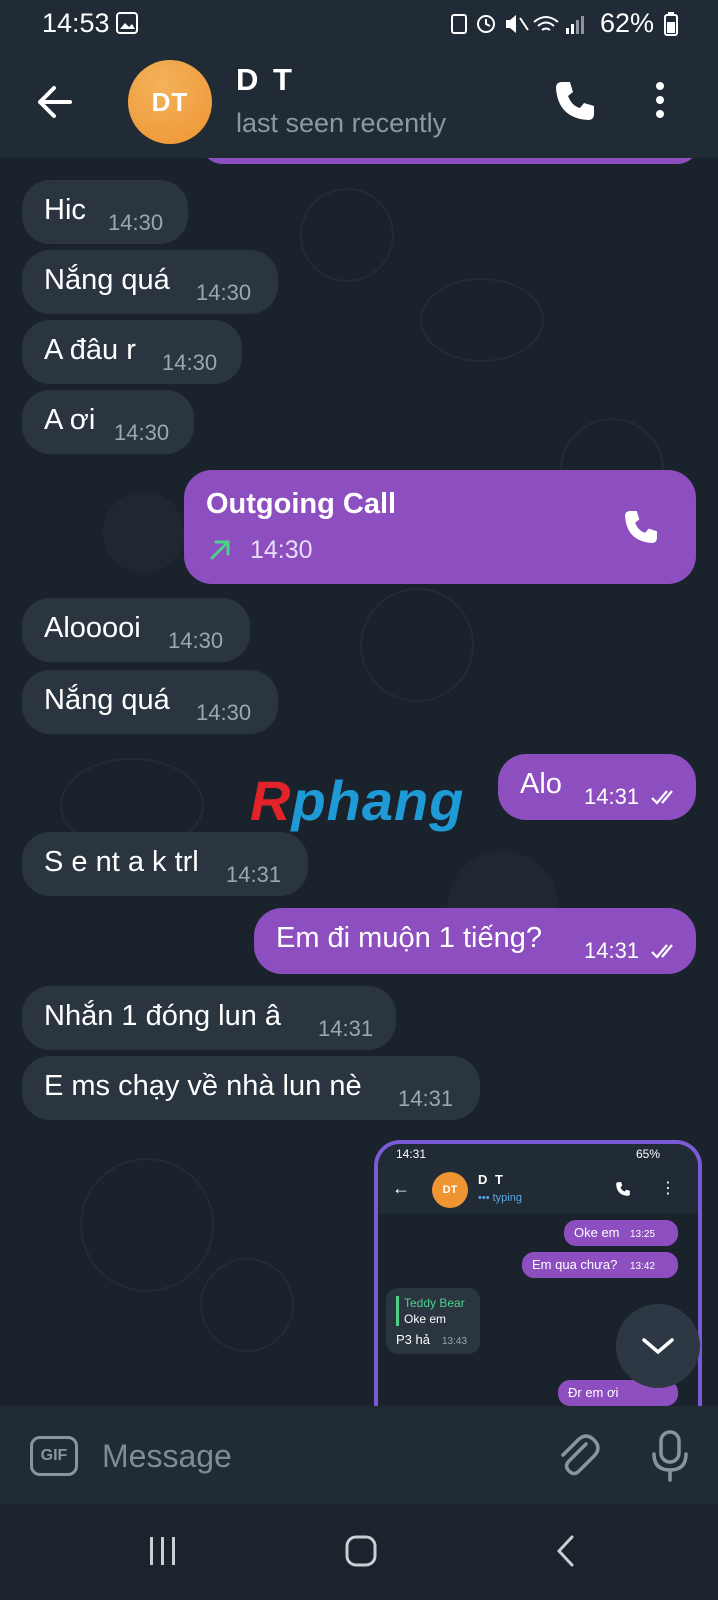 Image resolution: width=718 pixels, height=1600 pixels. I want to click on scroll-down-button, so click(658, 1346).